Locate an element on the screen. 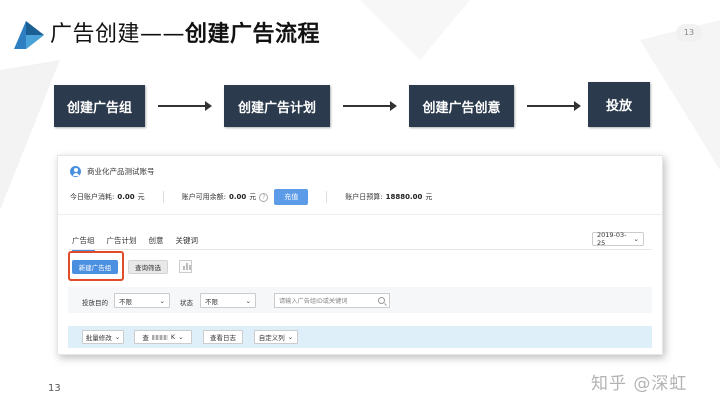  search-icon is located at coordinates (381, 300).